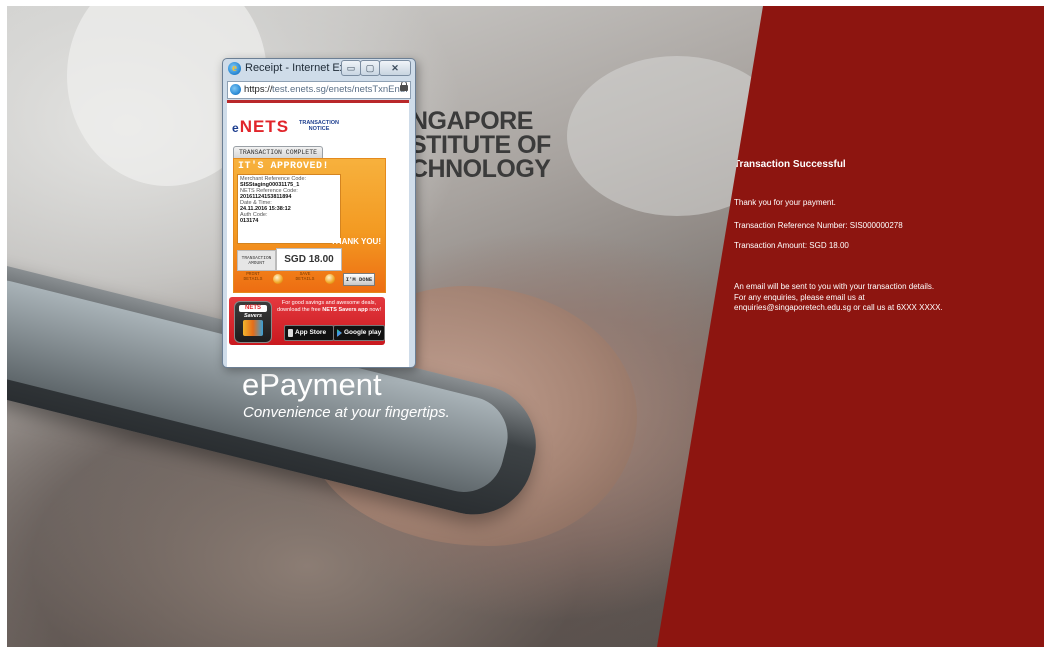 Image resolution: width=1044 pixels, height=647 pixels. I want to click on popup-titlebar: e Receipt - Internet Expl... ▭ ▢ ✕, so click(319, 69).